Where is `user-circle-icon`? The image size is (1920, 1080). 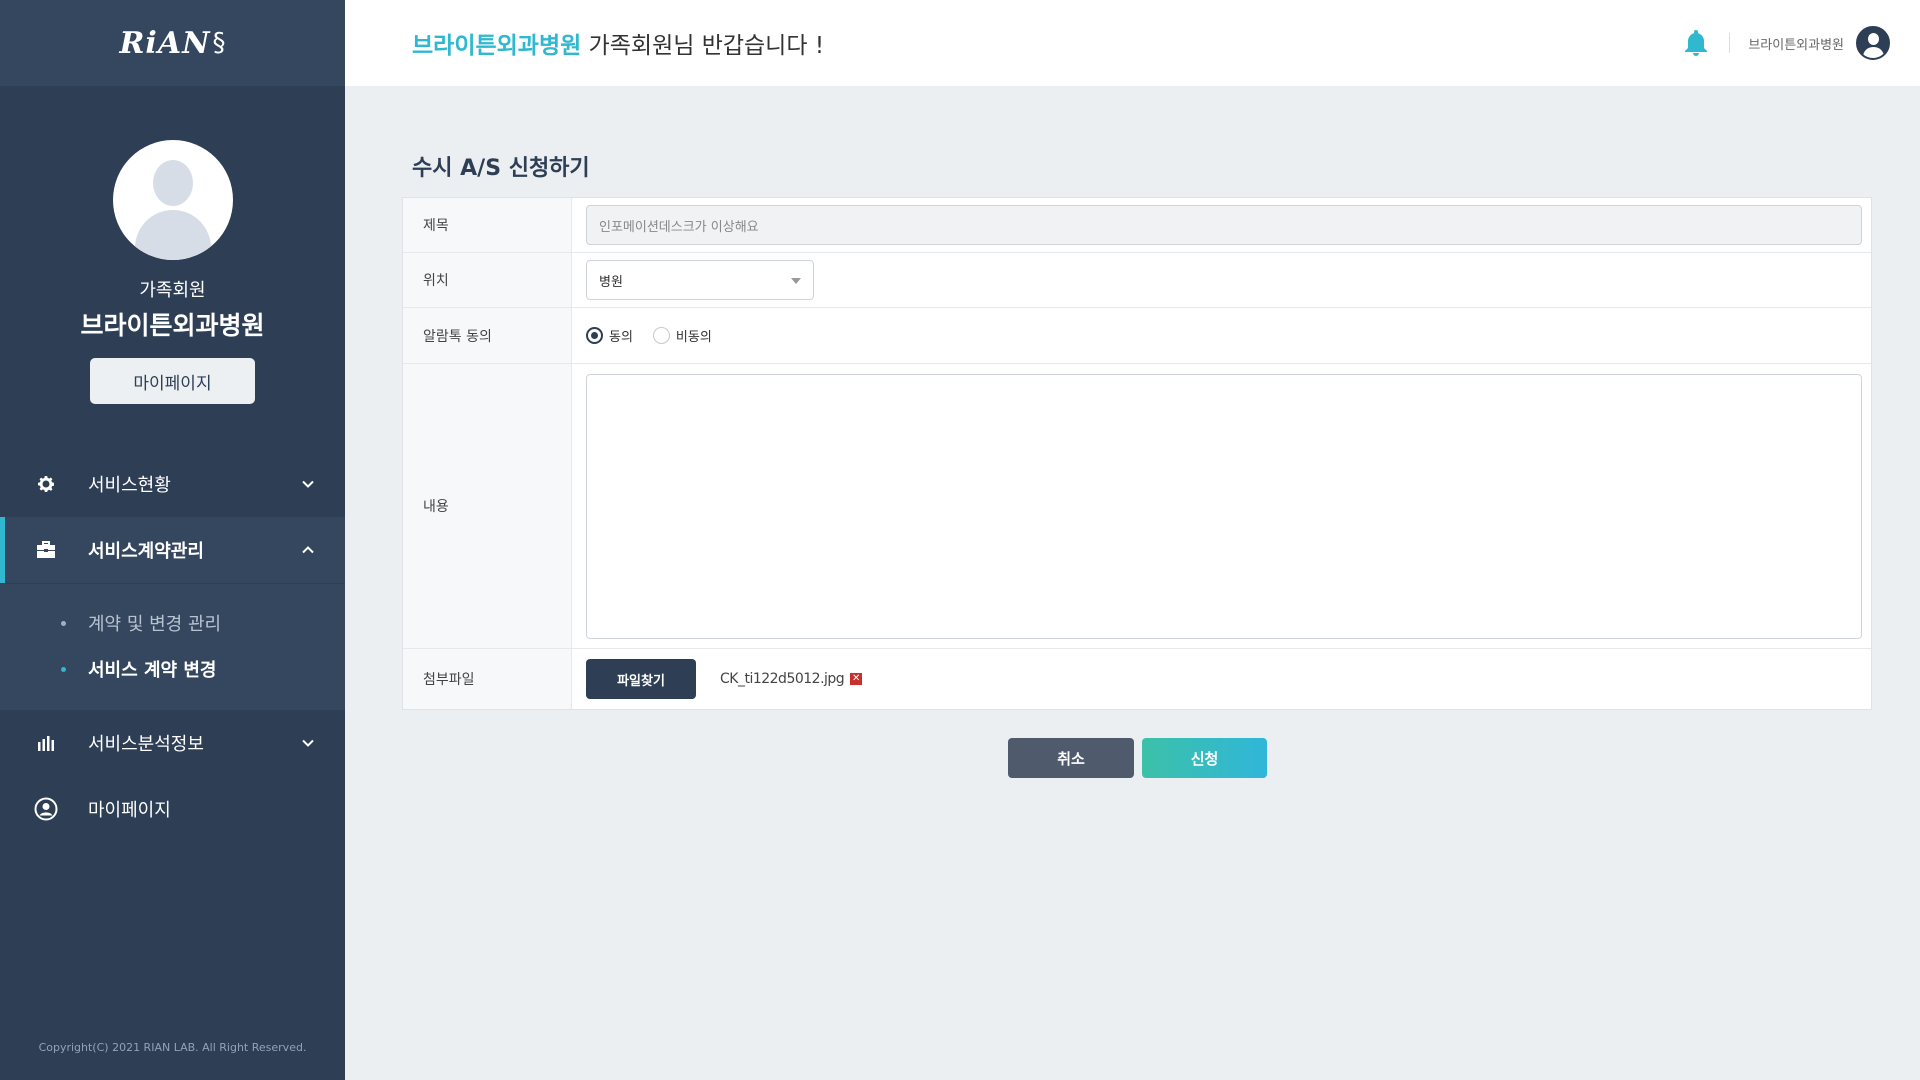
user-circle-icon is located at coordinates (46, 809).